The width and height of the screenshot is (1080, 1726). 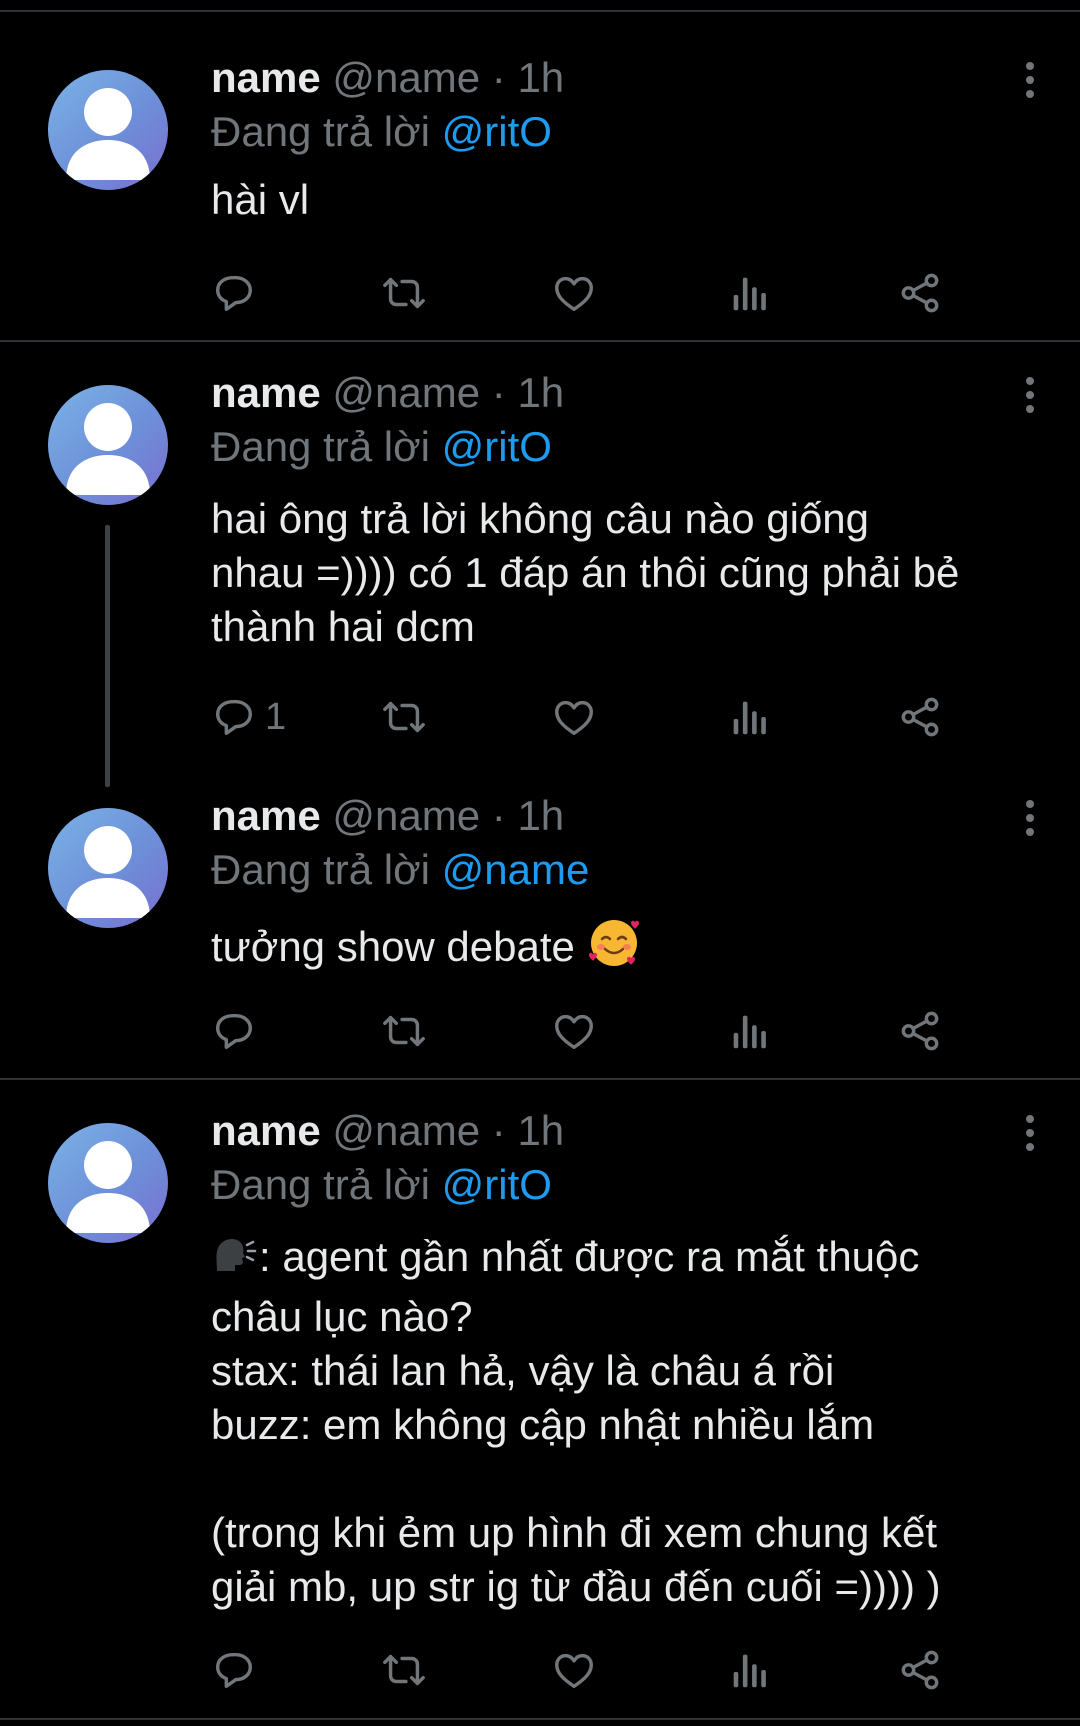 I want to click on tweet-text-line: tưởng show debate, so click(x=621, y=948).